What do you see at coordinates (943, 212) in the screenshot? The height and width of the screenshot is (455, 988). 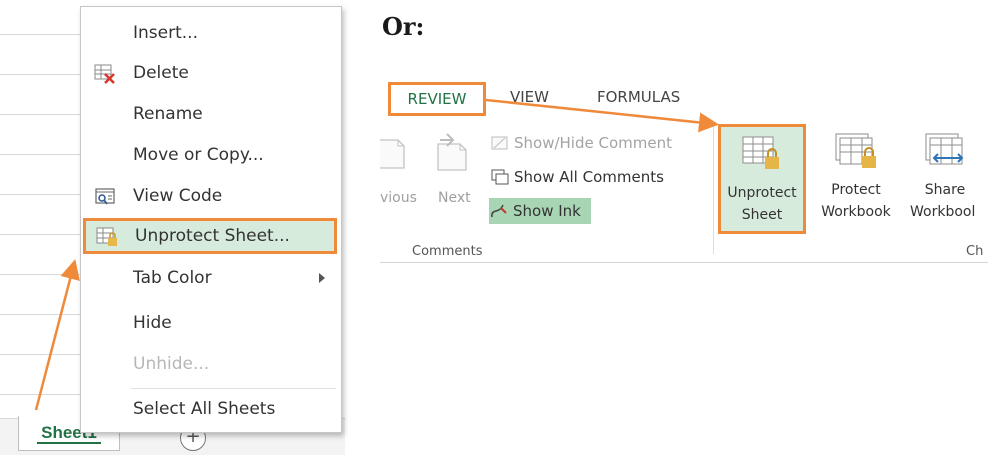 I see `share-workbook-label-2: Workbool` at bounding box center [943, 212].